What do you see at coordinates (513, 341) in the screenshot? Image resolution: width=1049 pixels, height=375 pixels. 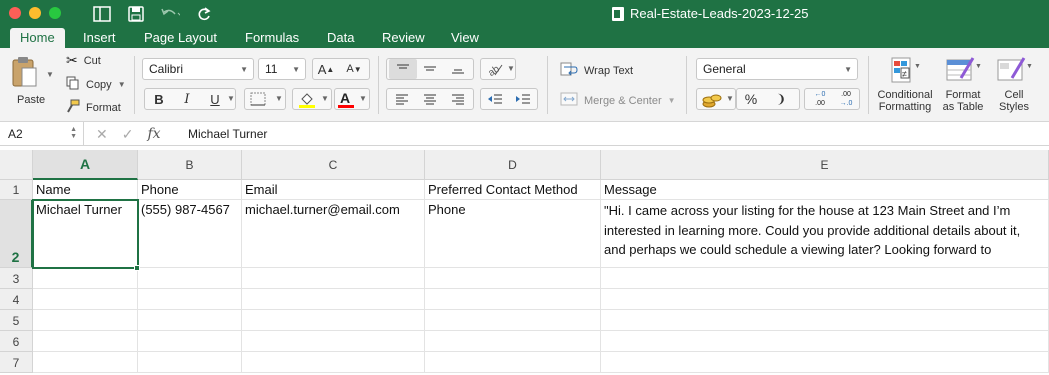 I see `cell-d6` at bounding box center [513, 341].